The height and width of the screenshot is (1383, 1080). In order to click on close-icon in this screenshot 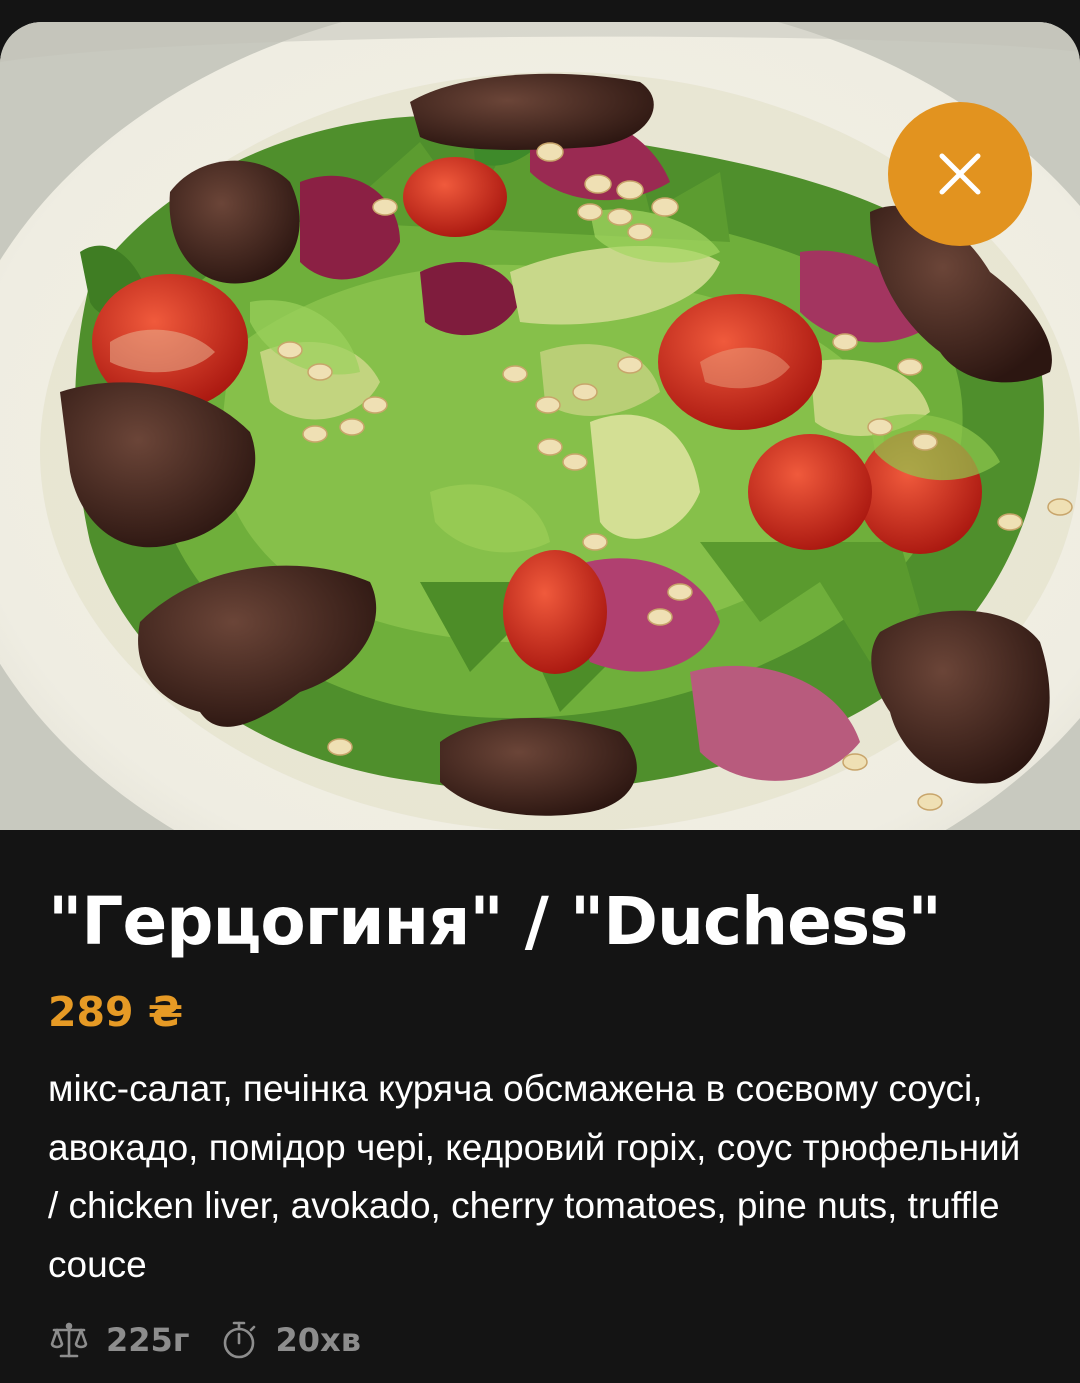, I will do `click(960, 174)`.